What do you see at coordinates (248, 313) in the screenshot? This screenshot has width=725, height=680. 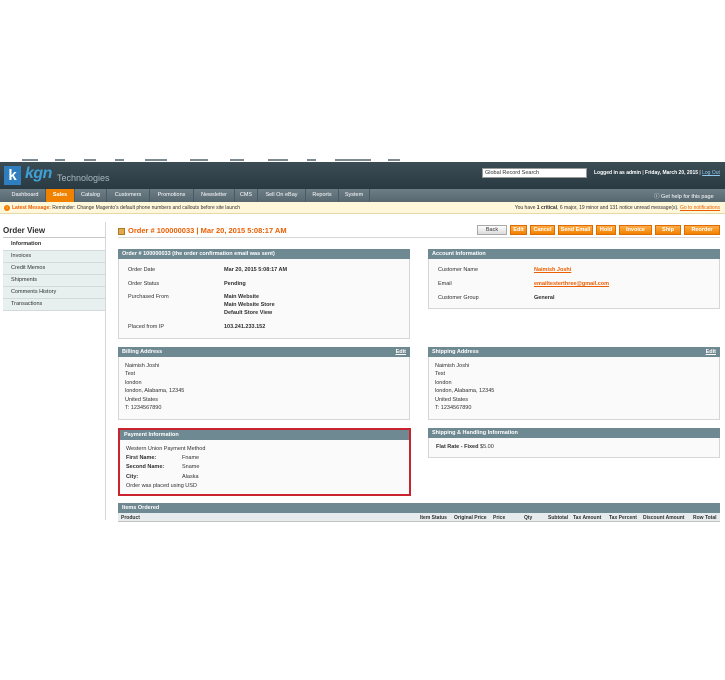 I see `purchased-store-view: Default Store View` at bounding box center [248, 313].